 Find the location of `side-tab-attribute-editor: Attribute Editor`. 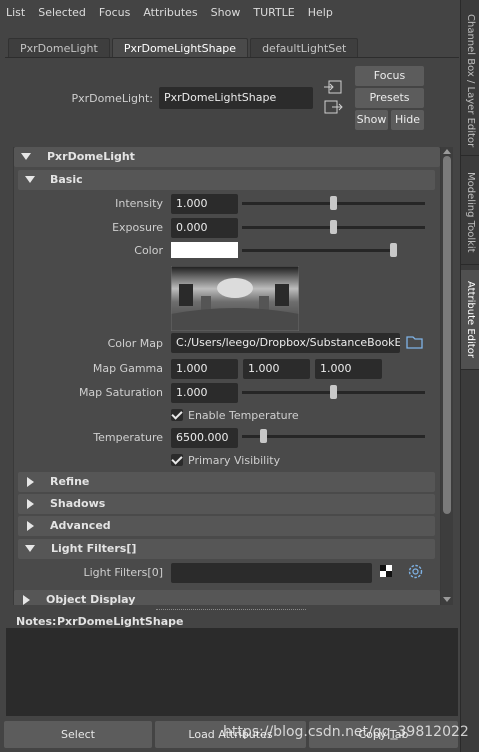

side-tab-attribute-editor: Attribute Editor is located at coordinates (470, 320).